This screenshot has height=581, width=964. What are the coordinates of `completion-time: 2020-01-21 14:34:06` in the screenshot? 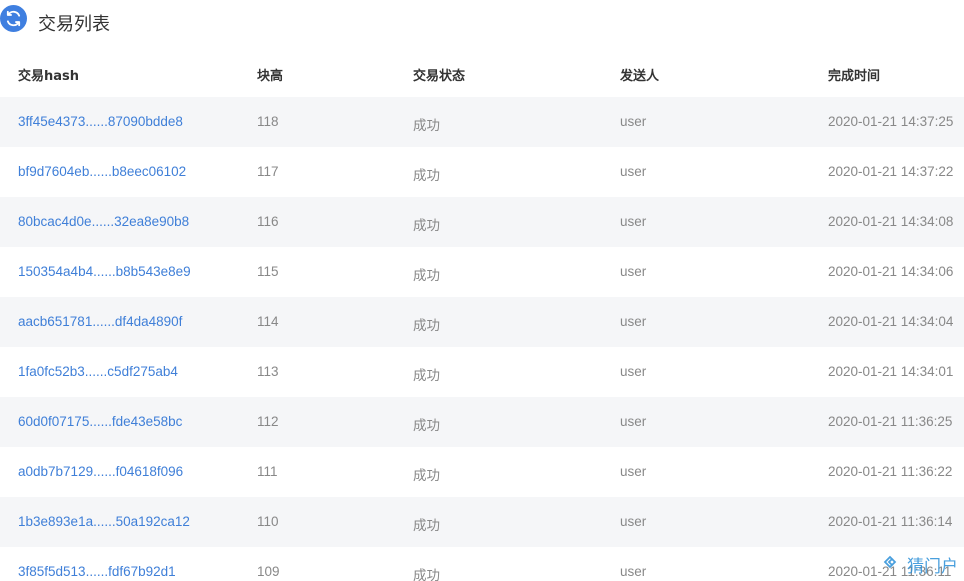 It's located at (891, 271).